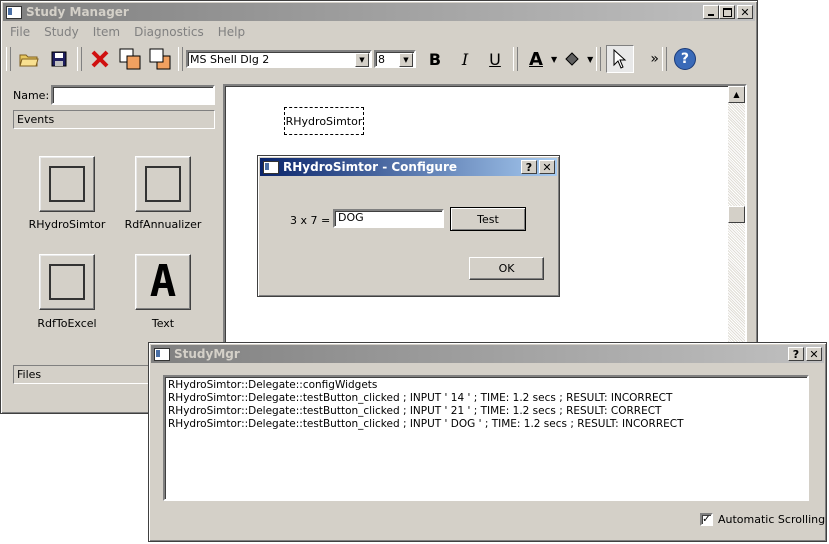 This screenshot has width=829, height=544. Describe the element at coordinates (487, 354) in the screenshot. I see `log-title-bar: StudyMgr ? ✕` at that location.